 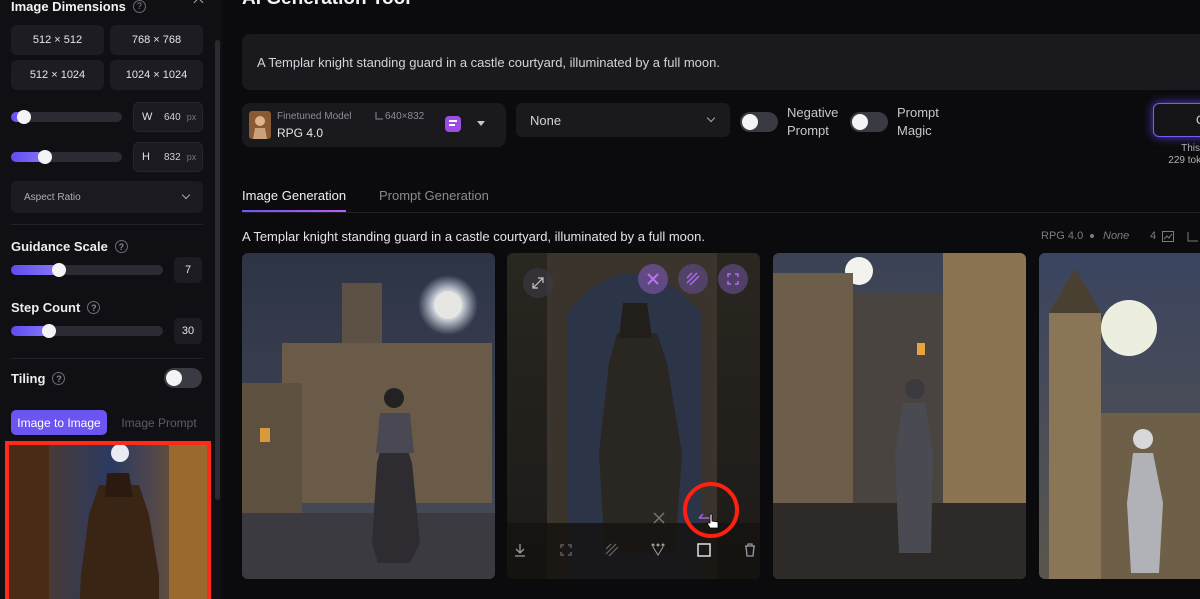 What do you see at coordinates (869, 122) in the screenshot?
I see `prompt-magic-toggle` at bounding box center [869, 122].